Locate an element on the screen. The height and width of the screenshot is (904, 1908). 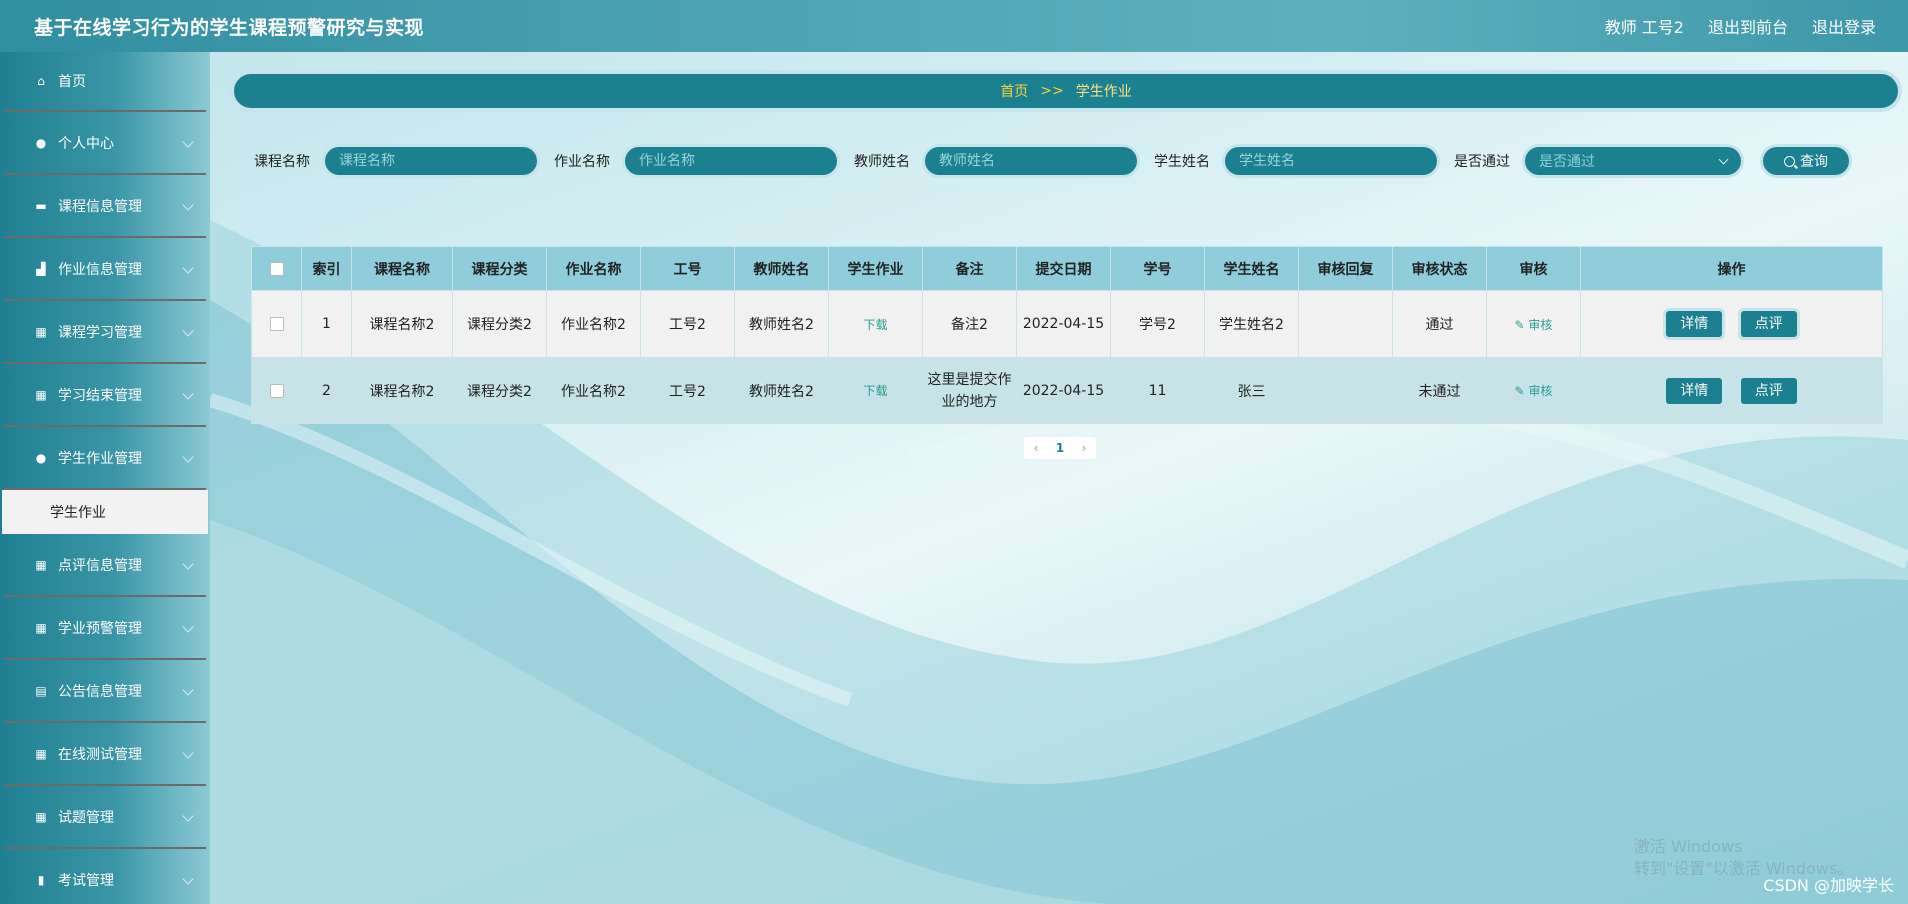
sidebar-item-notice-info: ▤ 公告信息管理 is located at coordinates (105, 691).